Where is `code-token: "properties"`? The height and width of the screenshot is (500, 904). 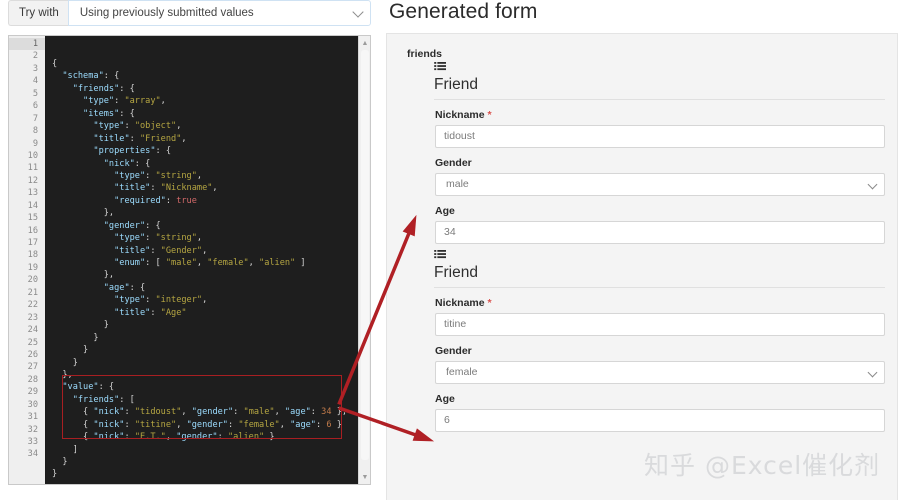 code-token: "properties" is located at coordinates (124, 151).